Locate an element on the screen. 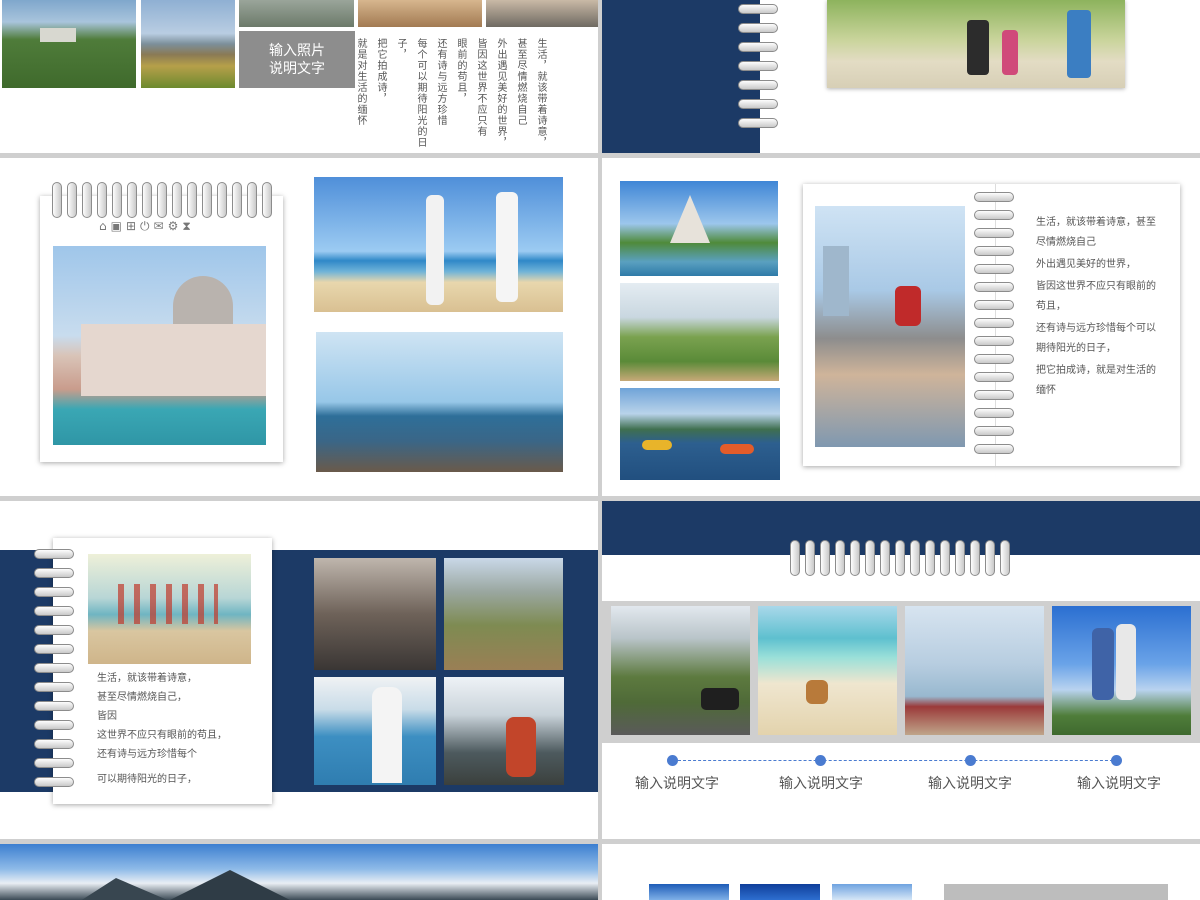 The width and height of the screenshot is (1200, 900). text-line-6: 还有诗与远方珍惜每个可以 is located at coordinates (1096, 328).